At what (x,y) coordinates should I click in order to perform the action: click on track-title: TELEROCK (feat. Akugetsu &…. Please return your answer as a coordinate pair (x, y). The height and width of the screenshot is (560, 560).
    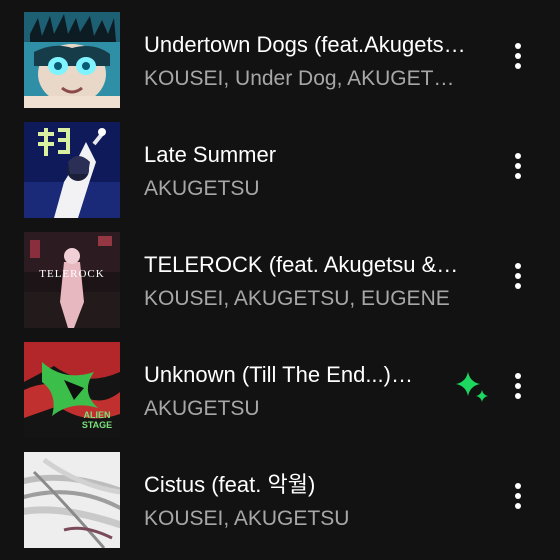
    Looking at the image, I should click on (301, 264).